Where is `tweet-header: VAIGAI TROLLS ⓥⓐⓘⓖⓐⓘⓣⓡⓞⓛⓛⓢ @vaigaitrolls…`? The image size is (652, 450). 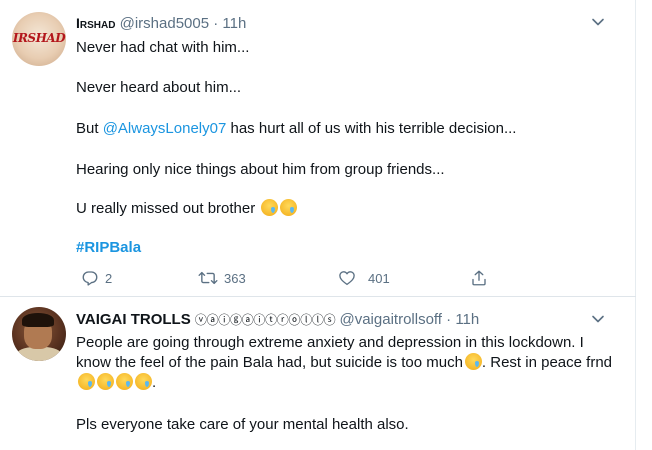 tweet-header: VAIGAI TROLLS ⓥⓐⓘⓖⓐⓘⓣⓡⓞⓛⓛⓢ @vaigaitrolls… is located at coordinates (277, 320).